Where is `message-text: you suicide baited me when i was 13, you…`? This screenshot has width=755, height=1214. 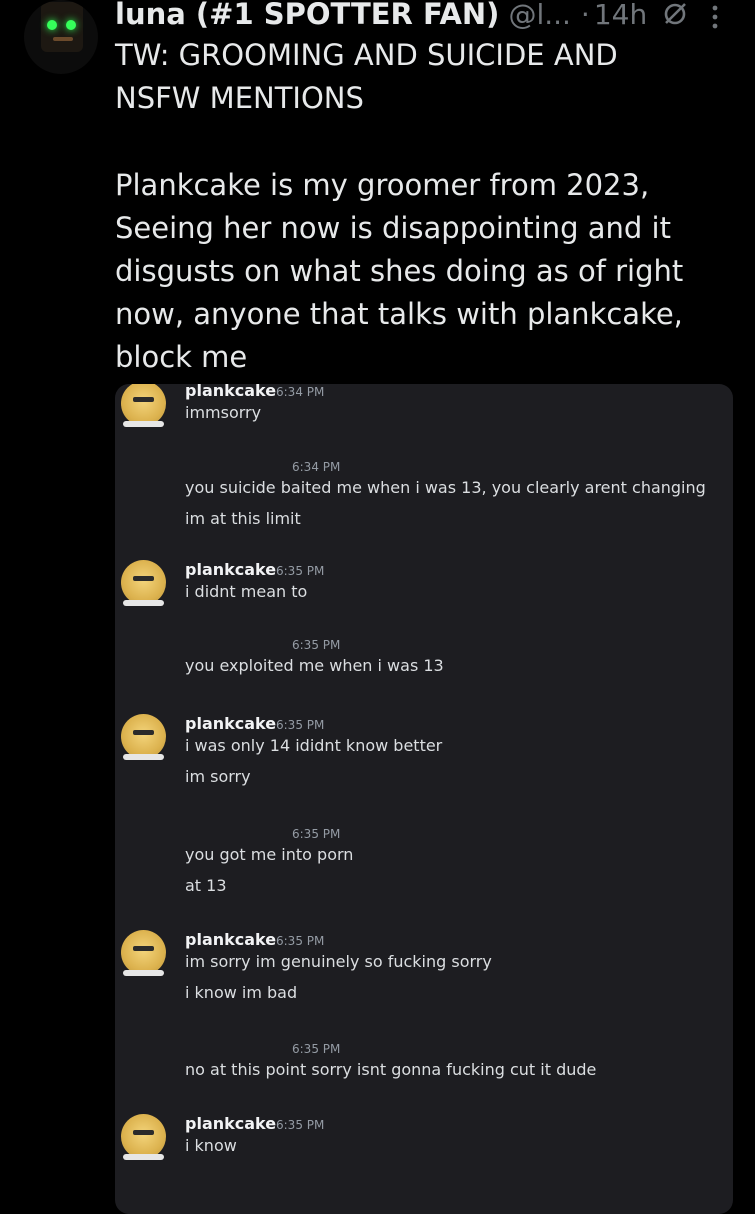 message-text: you suicide baited me when i was 13, you… is located at coordinates (445, 487).